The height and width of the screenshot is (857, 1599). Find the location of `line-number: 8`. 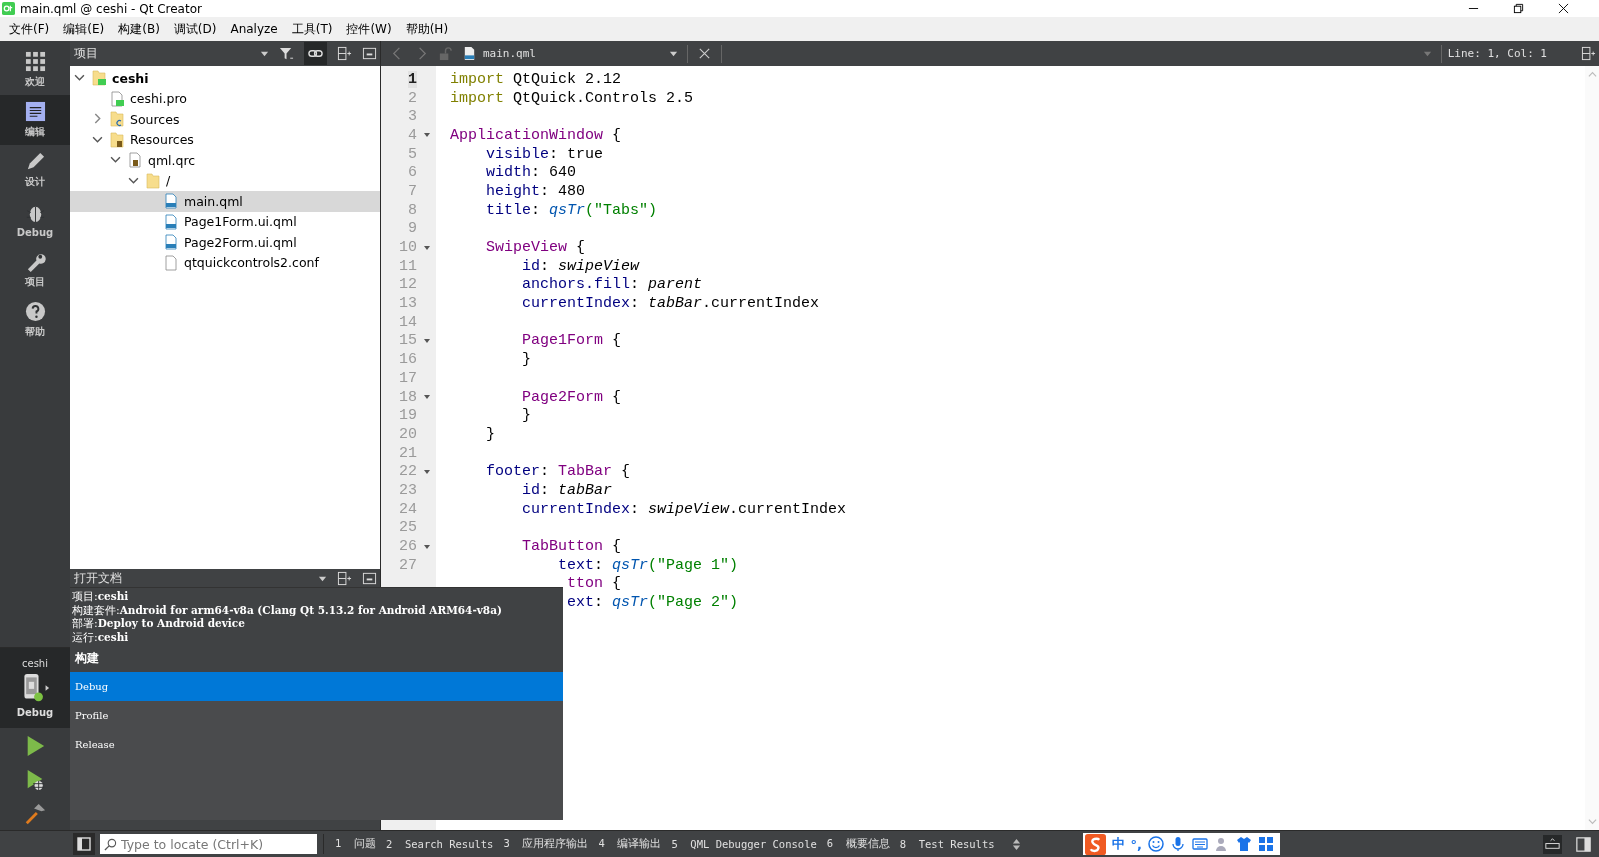

line-number: 8 is located at coordinates (412, 210).